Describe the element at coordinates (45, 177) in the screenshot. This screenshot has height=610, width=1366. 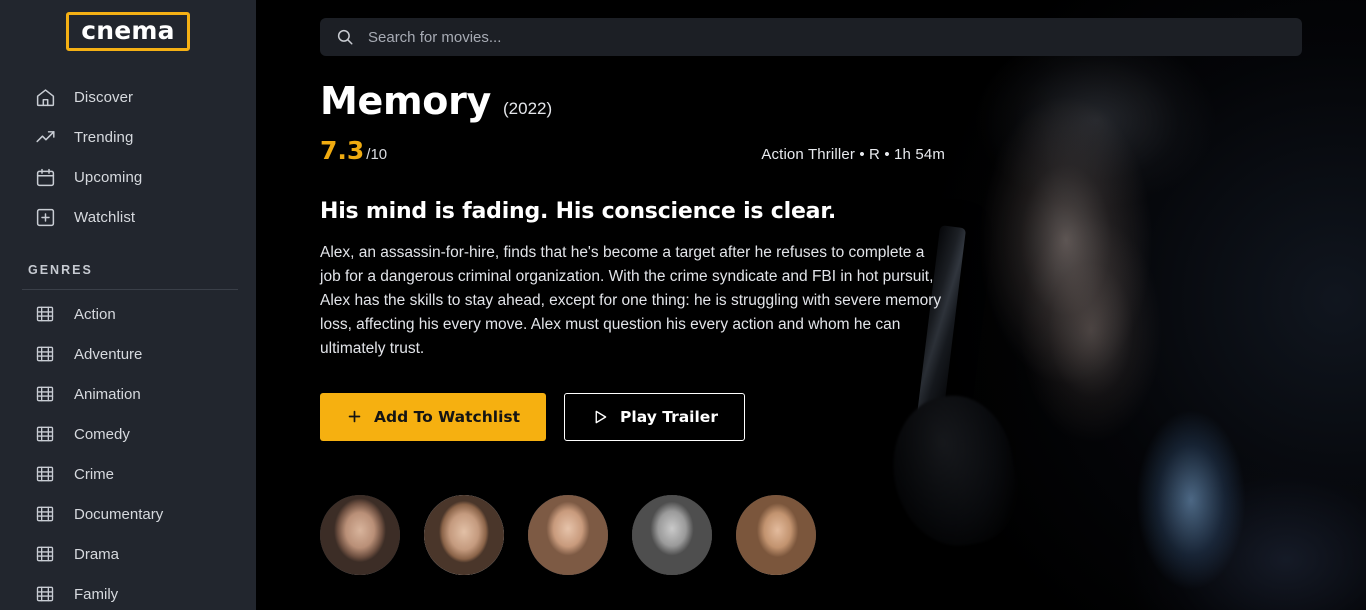
I see `calendar-icon` at that location.